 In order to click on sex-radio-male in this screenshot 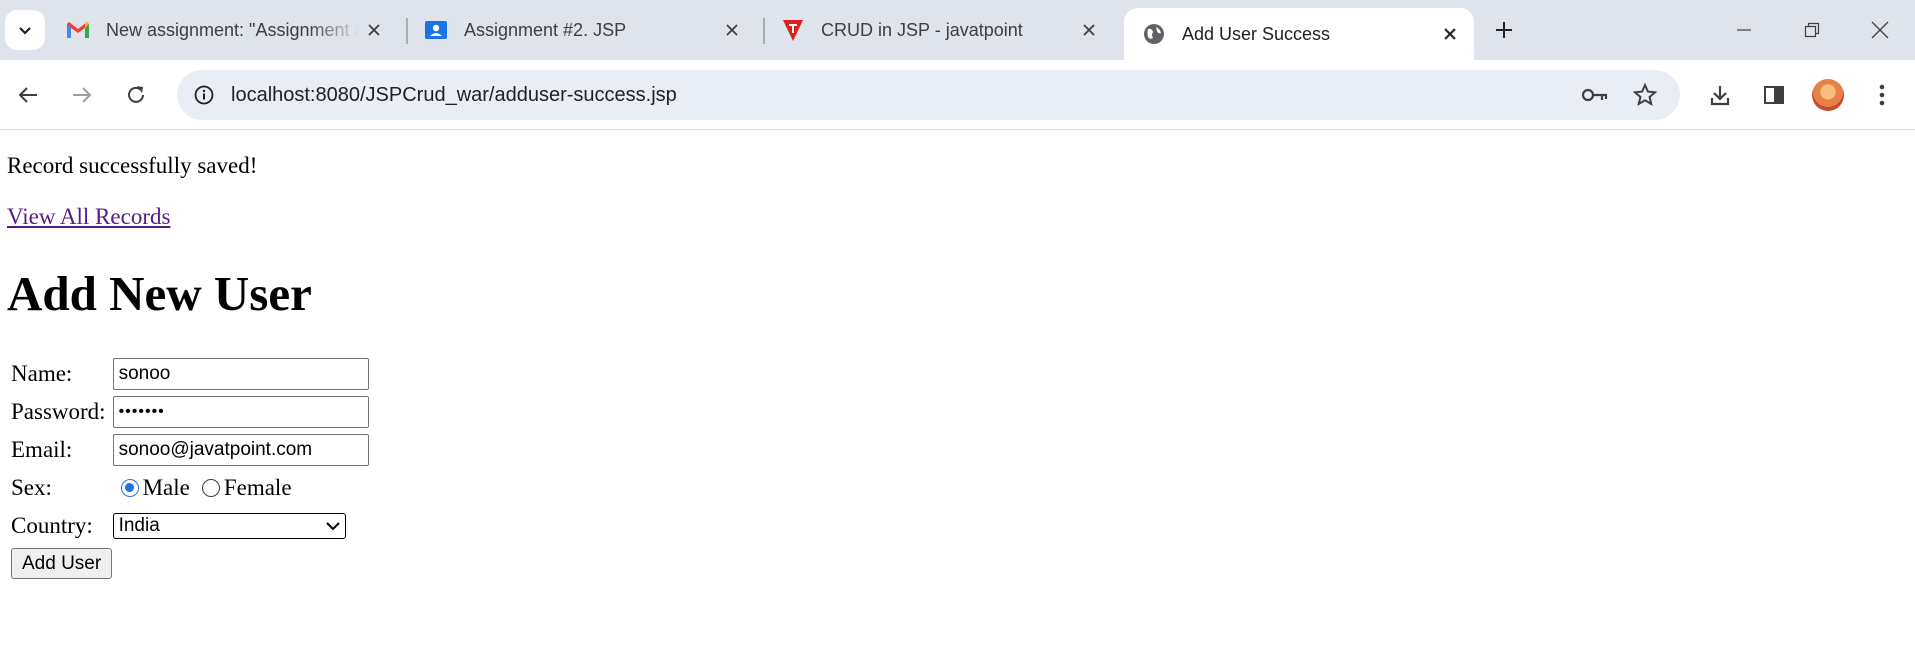, I will do `click(129, 487)`.